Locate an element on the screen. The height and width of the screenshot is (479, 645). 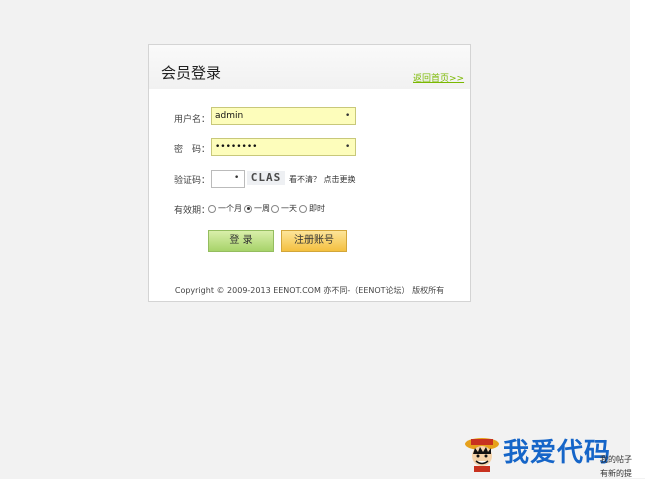
back-to-home-link: 返回首页>> is located at coordinates (438, 77).